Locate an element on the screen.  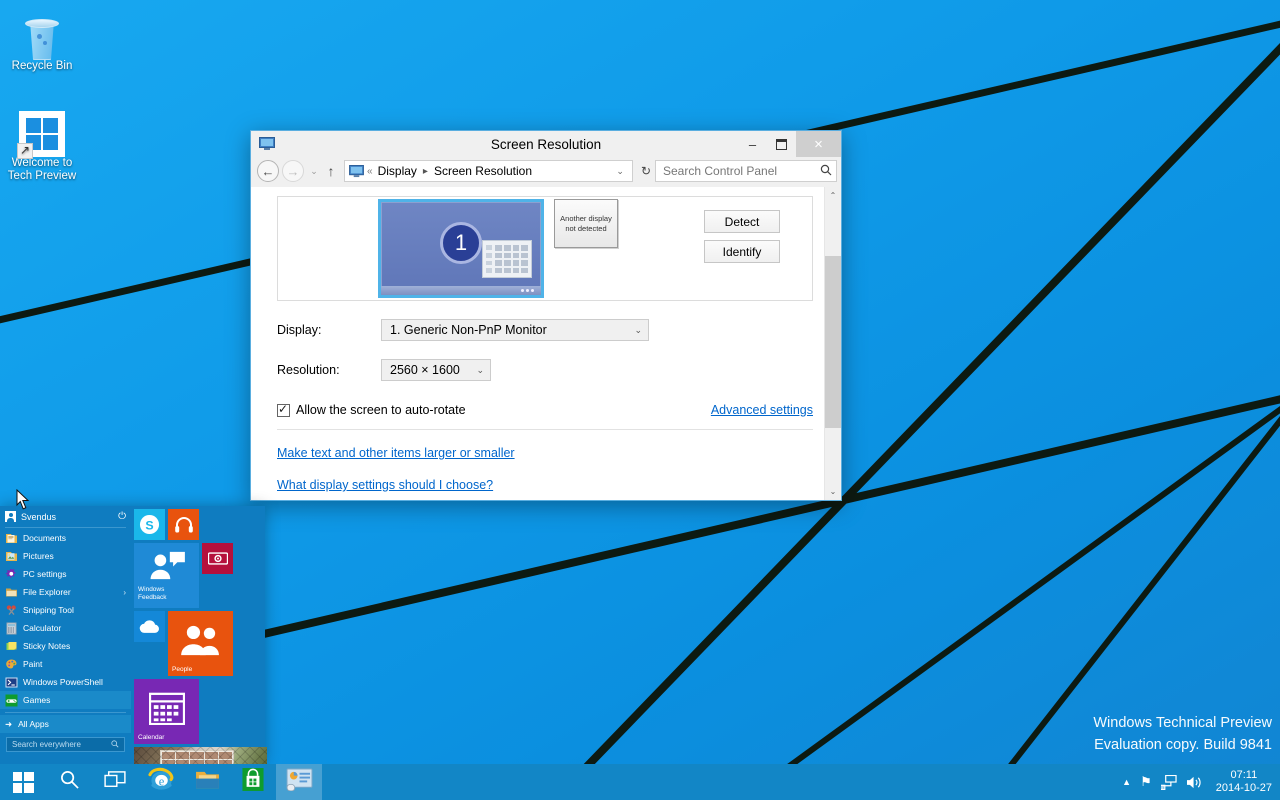
tile-people: People is located at coordinates (200, 643).